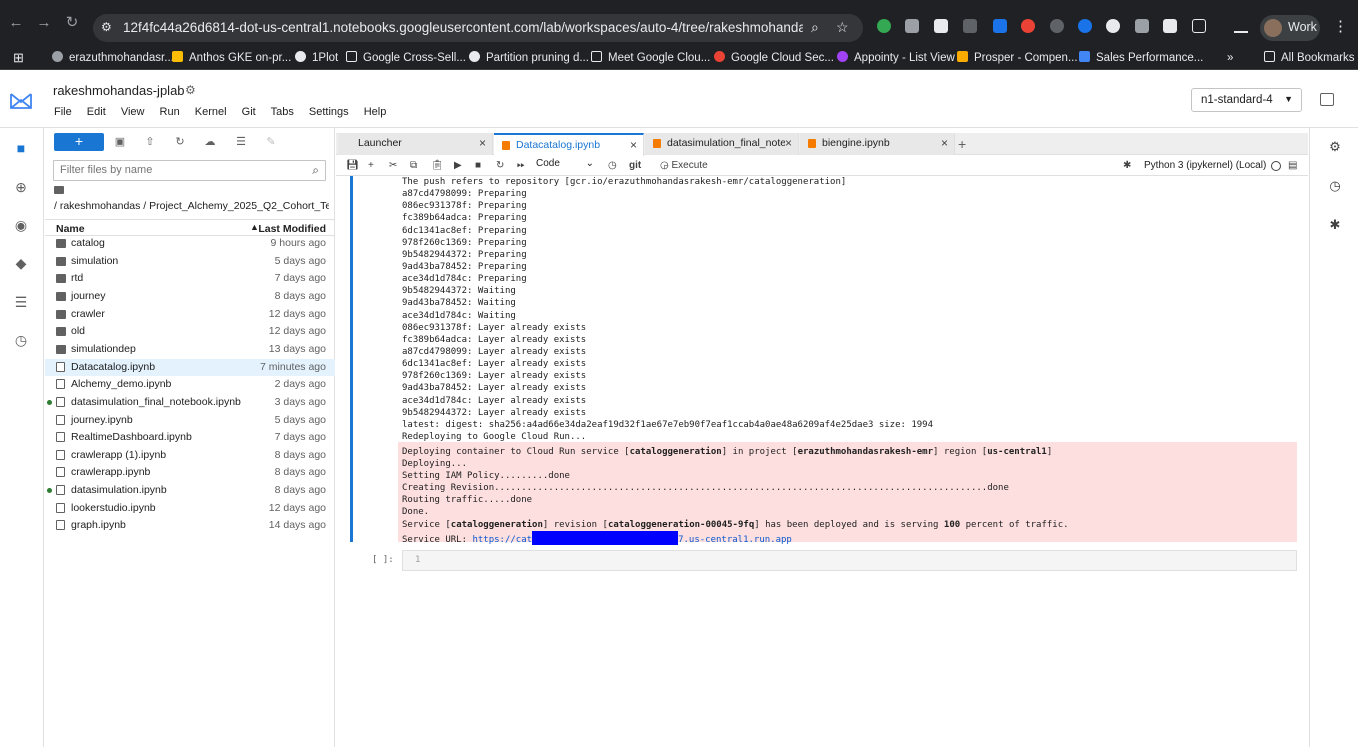 The image size is (1358, 747). What do you see at coordinates (79, 142) in the screenshot?
I see `new-launcher-button: +` at bounding box center [79, 142].